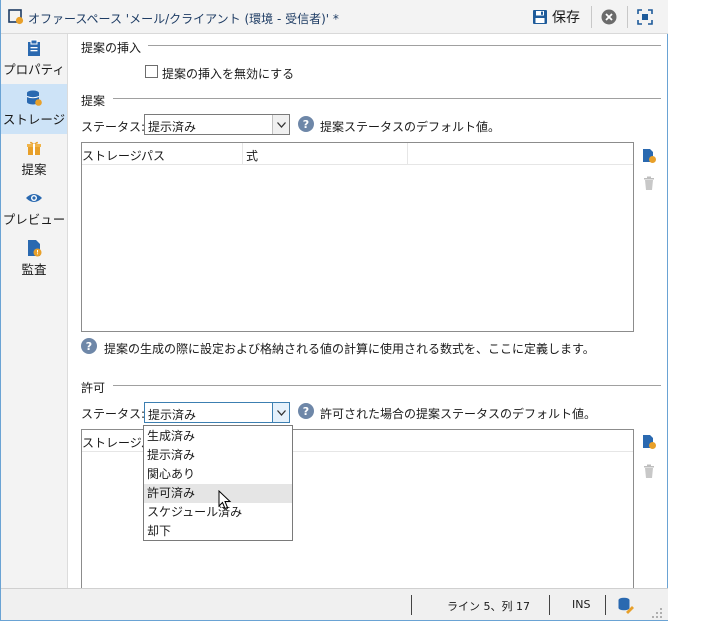 The width and height of the screenshot is (703, 630). Describe the element at coordinates (34, 269) in the screenshot. I see `sidebar-item-label: 監査` at that location.